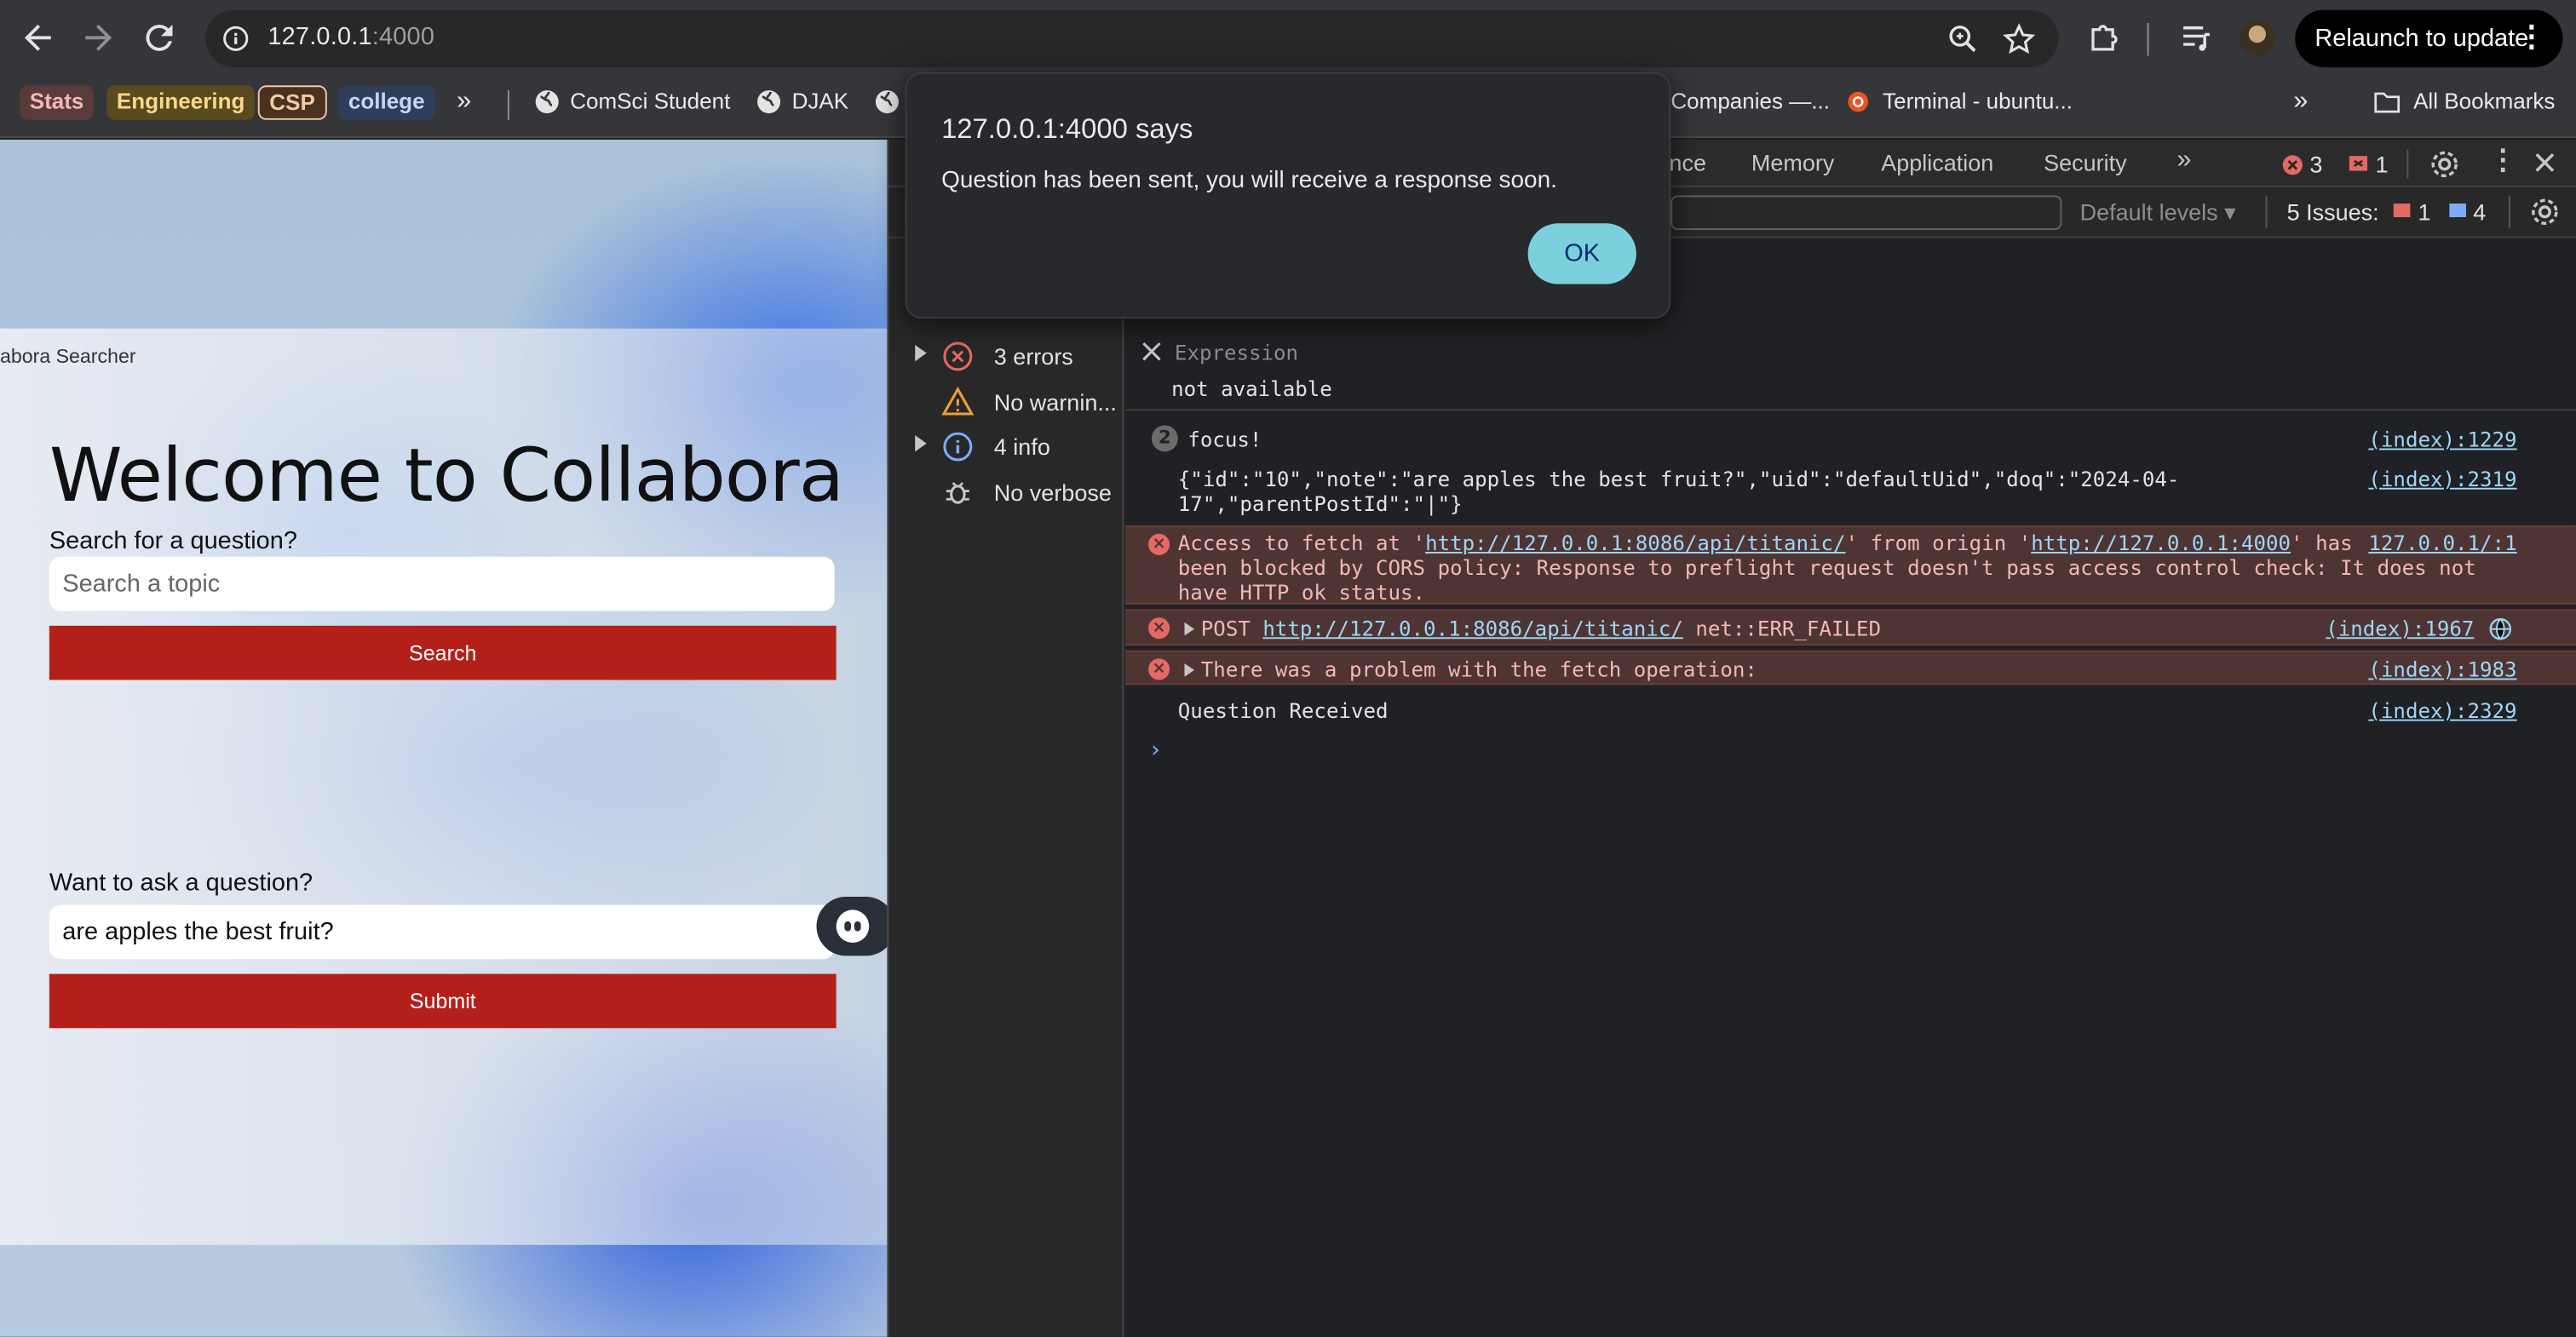  I want to click on devtools-menu-icon: ⋮, so click(2503, 162).